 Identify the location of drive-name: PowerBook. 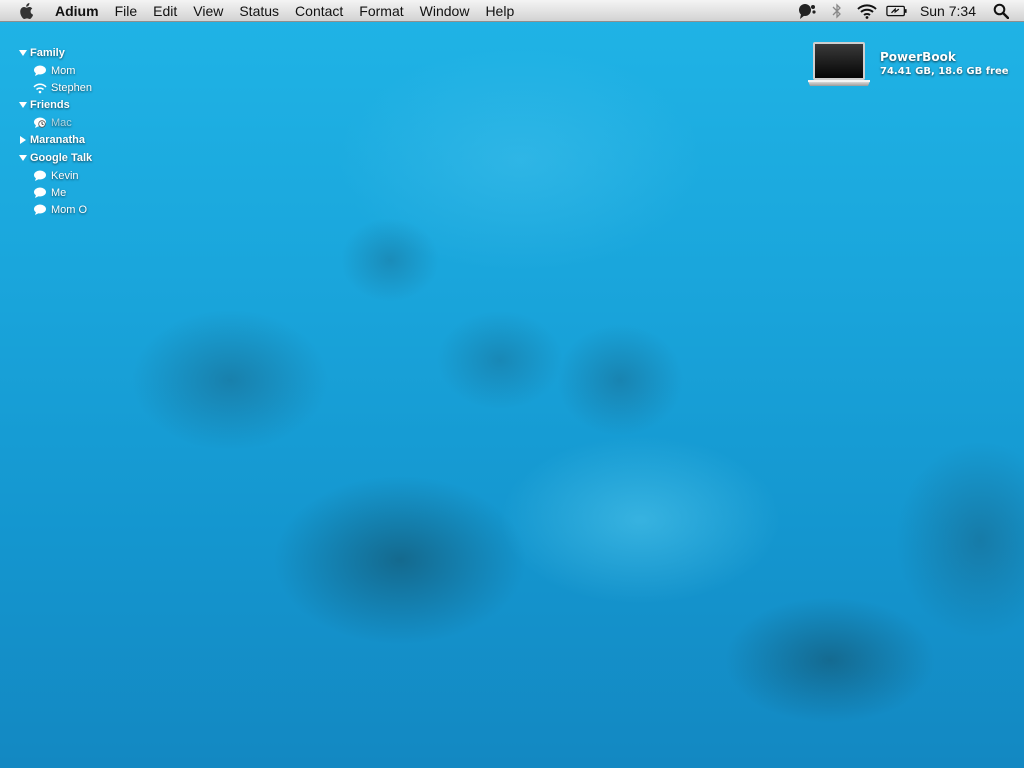
(918, 57).